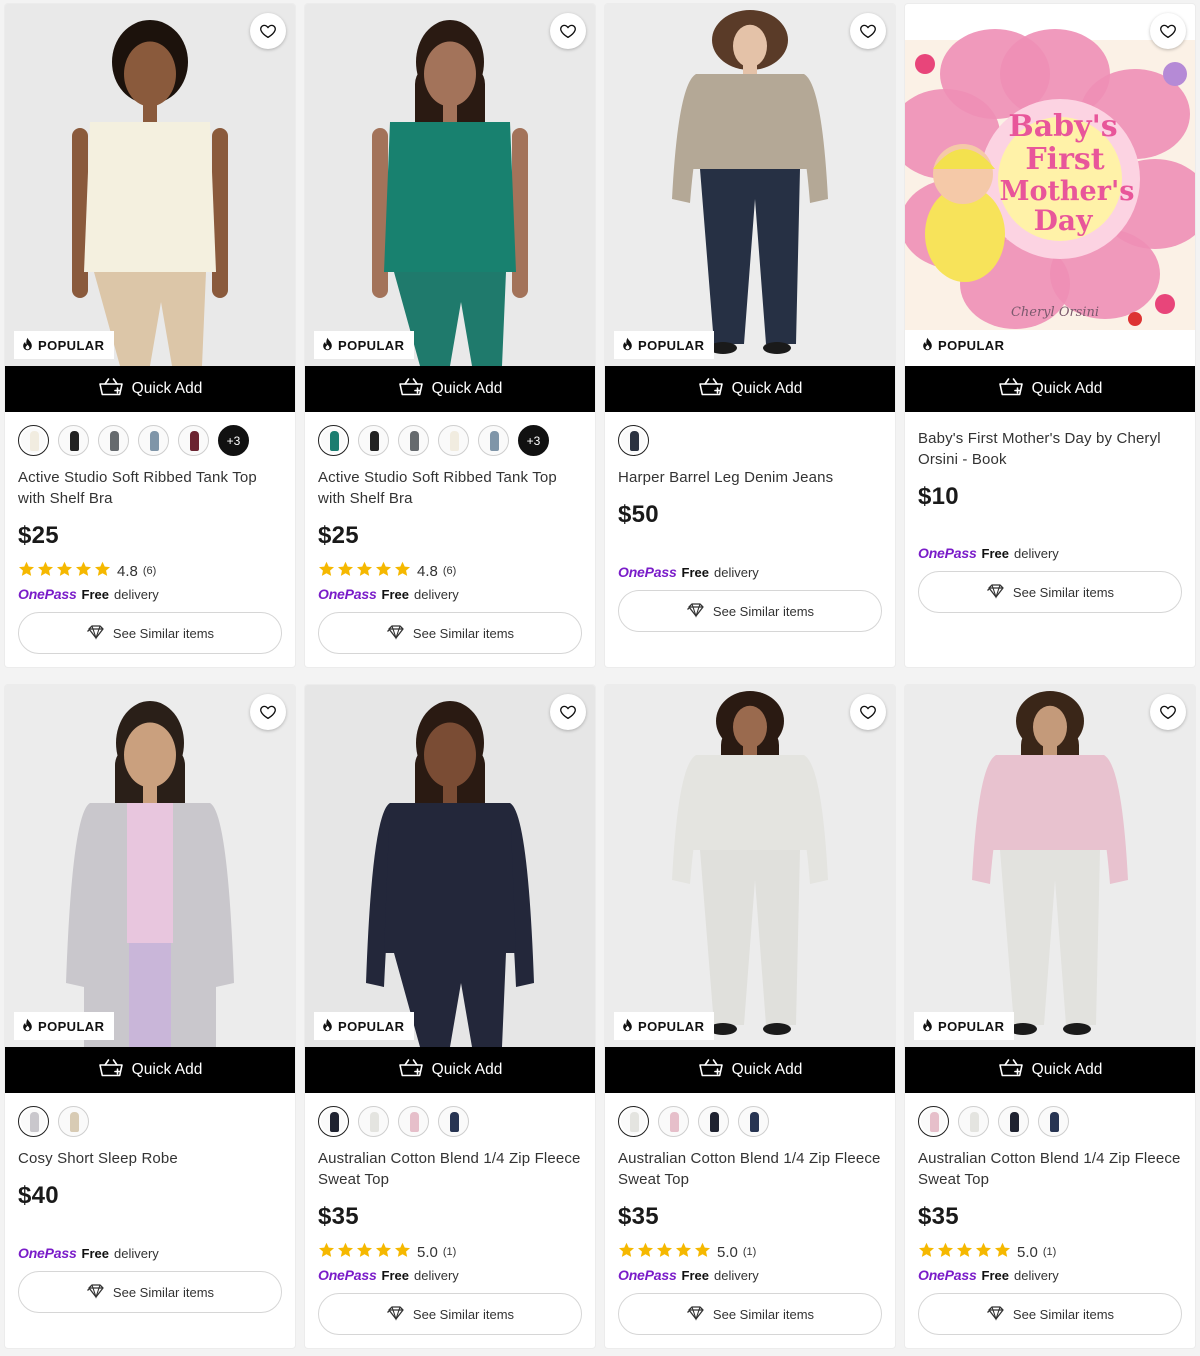 Image resolution: width=1200 pixels, height=1356 pixels. Describe the element at coordinates (750, 477) in the screenshot. I see `product-title: Harper Barrel Leg Denim Jeans` at that location.